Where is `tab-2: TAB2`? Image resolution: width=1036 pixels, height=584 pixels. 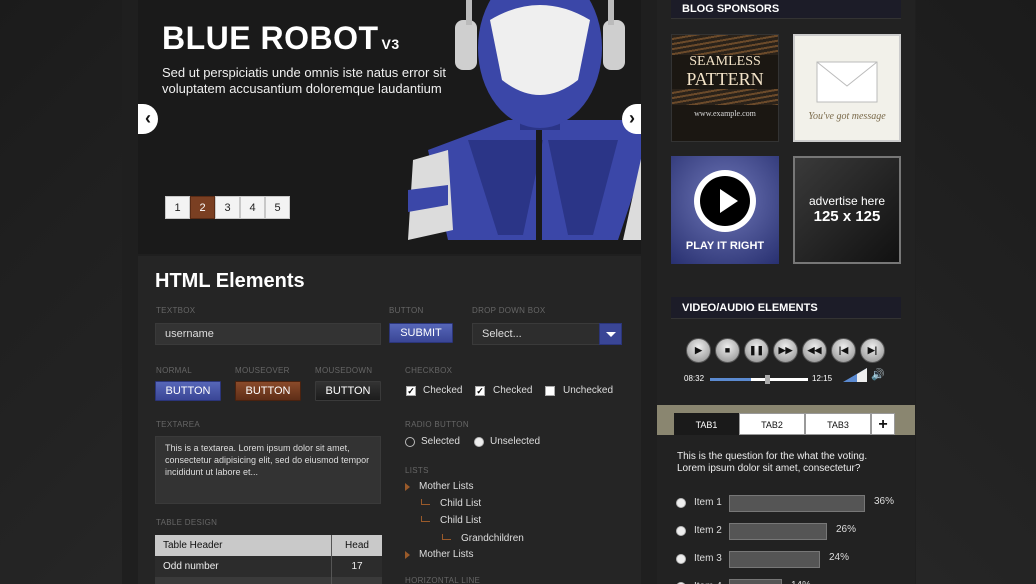 tab-2: TAB2 is located at coordinates (772, 424).